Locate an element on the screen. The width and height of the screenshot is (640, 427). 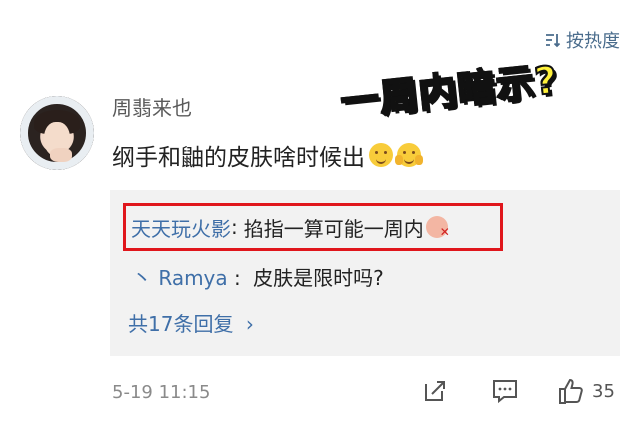
like-button: 35 is located at coordinates (585, 391).